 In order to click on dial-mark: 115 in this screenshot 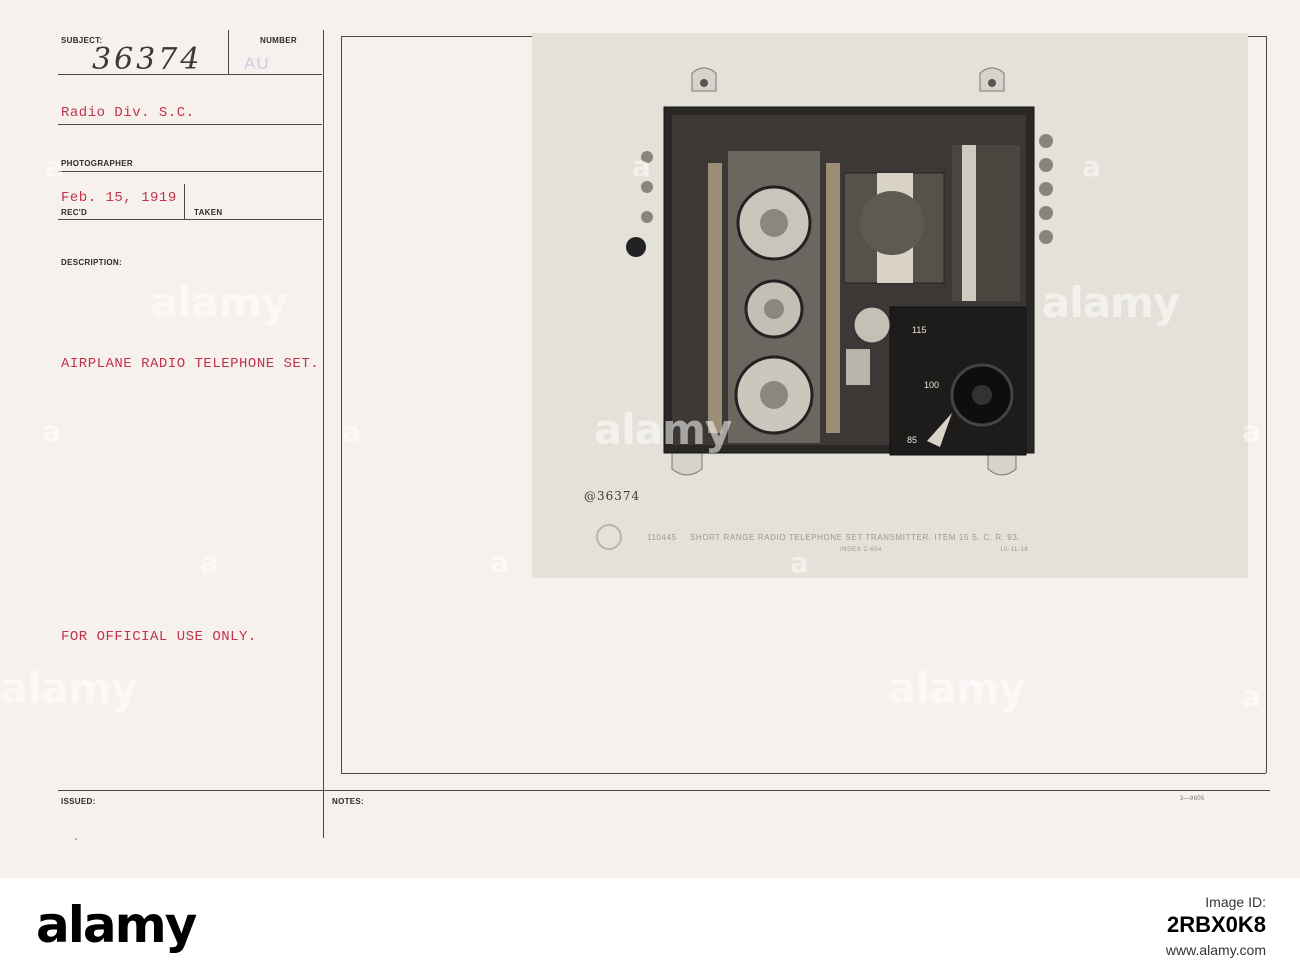, I will do `click(919, 330)`.